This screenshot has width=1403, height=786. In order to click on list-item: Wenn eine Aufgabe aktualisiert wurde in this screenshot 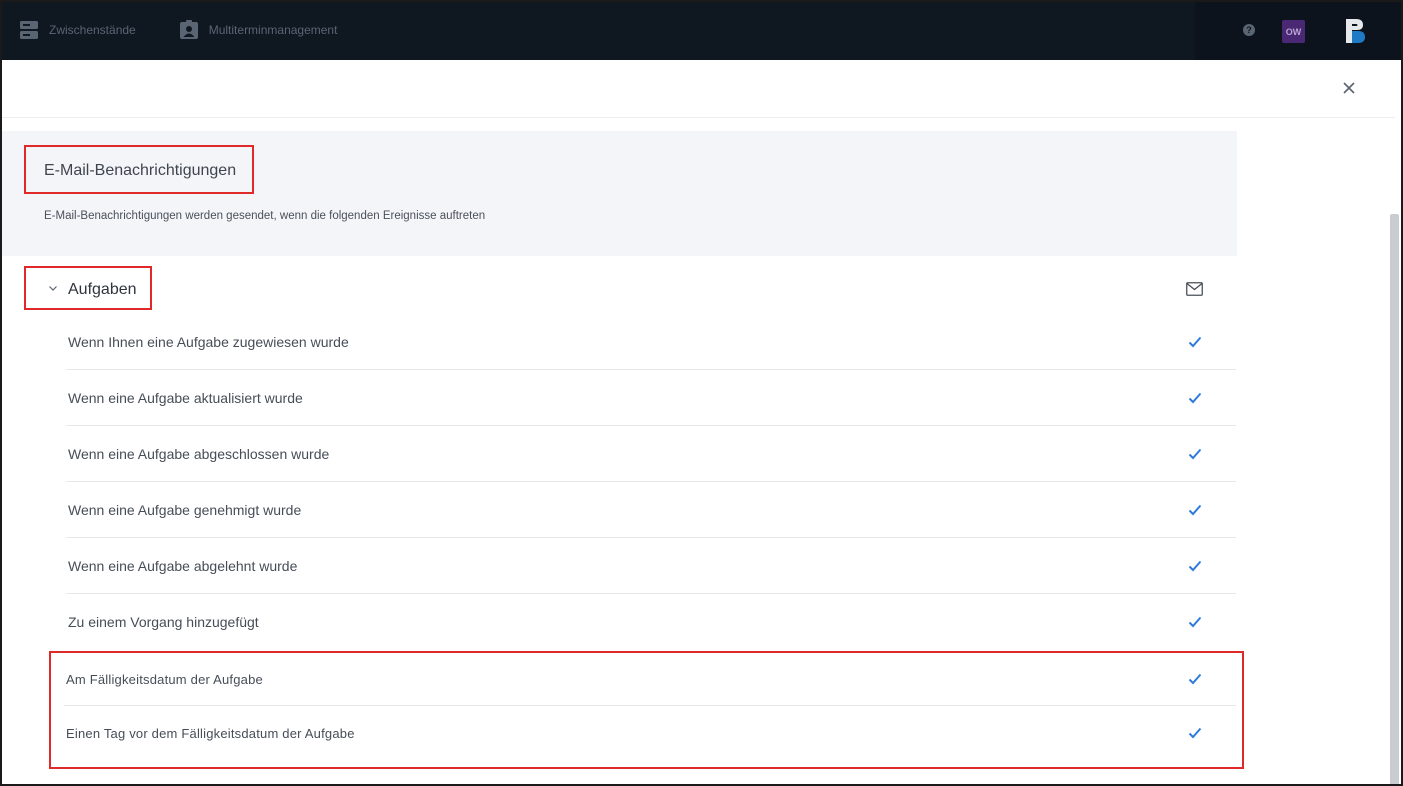, I will do `click(651, 398)`.